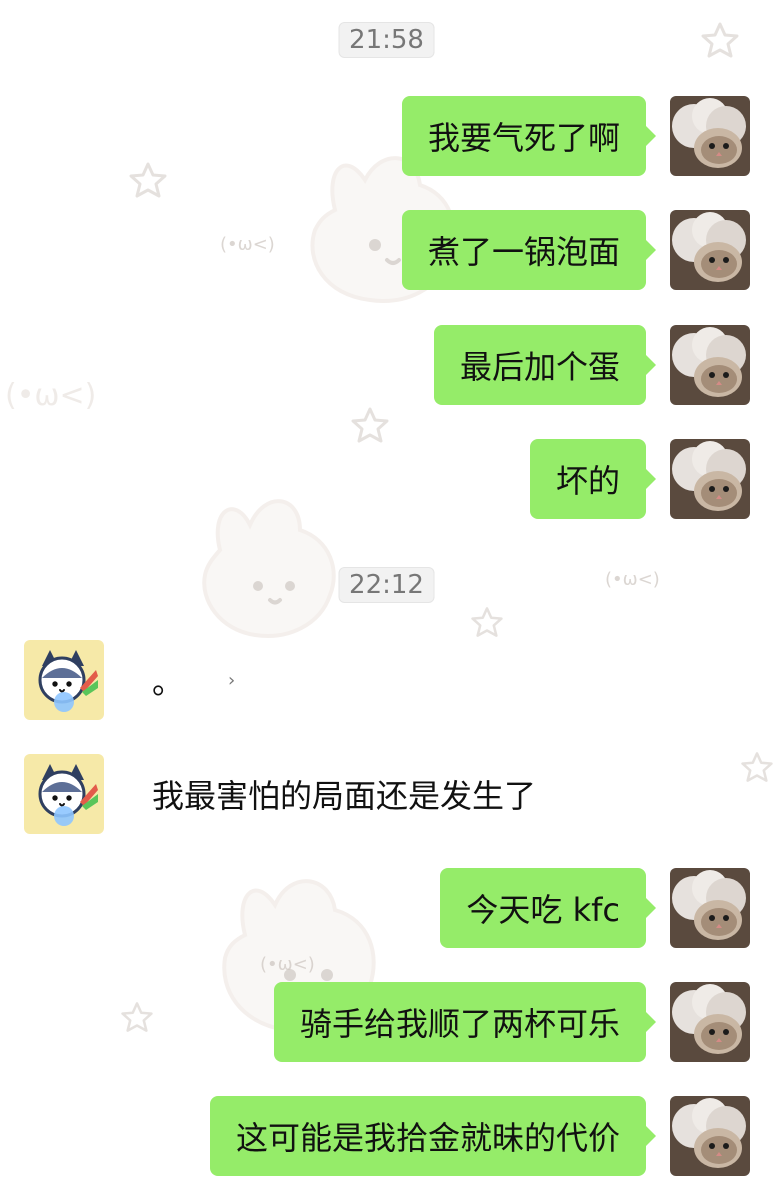 This screenshot has height=1200, width=773. Describe the element at coordinates (386, 40) in the screenshot. I see `timestamp: 21:58` at that location.